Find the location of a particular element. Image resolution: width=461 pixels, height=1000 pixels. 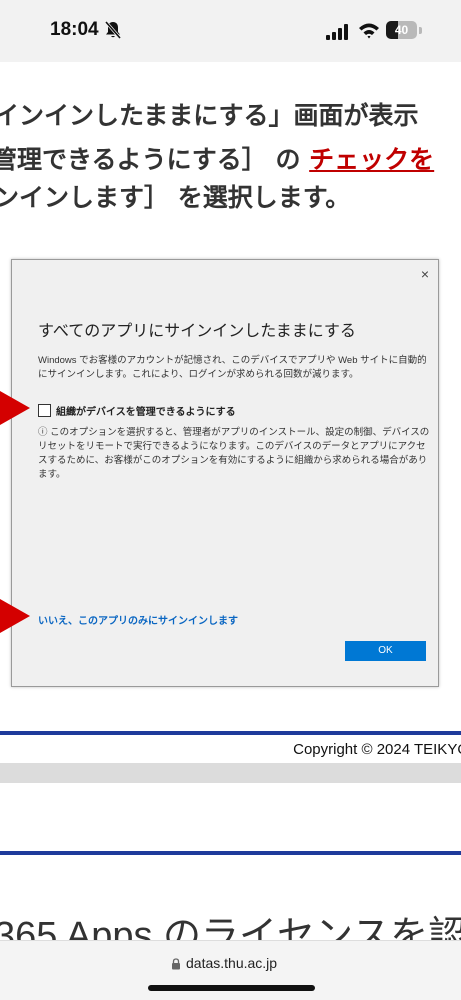

wifi-icon is located at coordinates (369, 31).